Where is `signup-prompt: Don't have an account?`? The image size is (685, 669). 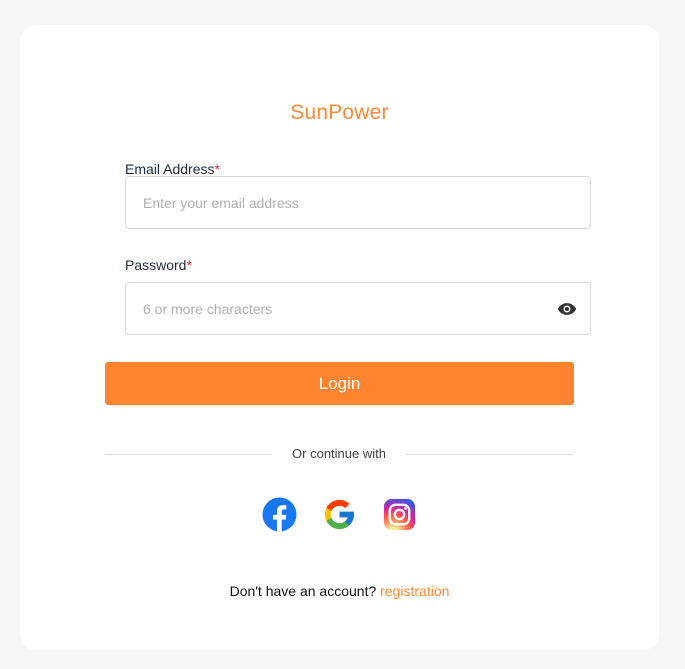
signup-prompt: Don't have an account? is located at coordinates (303, 591).